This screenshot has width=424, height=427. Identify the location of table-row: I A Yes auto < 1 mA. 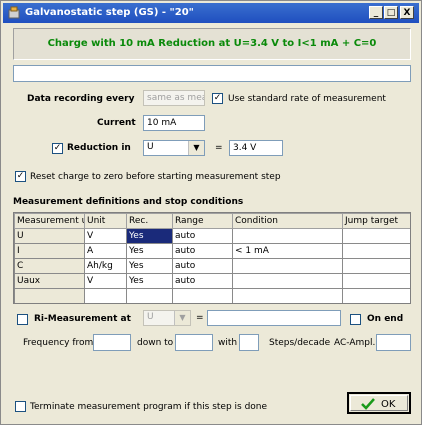
(212, 251).